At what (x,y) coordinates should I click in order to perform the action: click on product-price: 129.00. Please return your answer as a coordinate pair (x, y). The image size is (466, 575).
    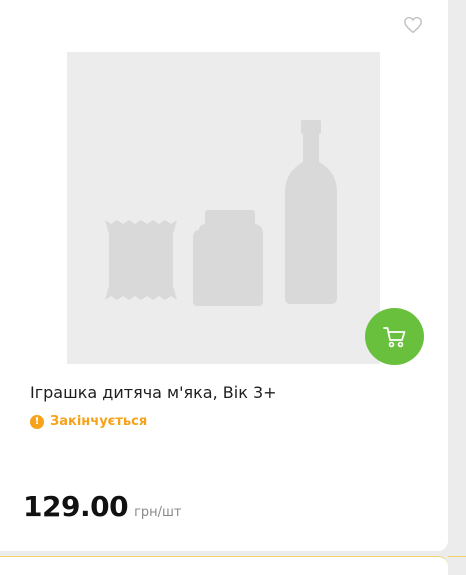
    Looking at the image, I should click on (76, 506).